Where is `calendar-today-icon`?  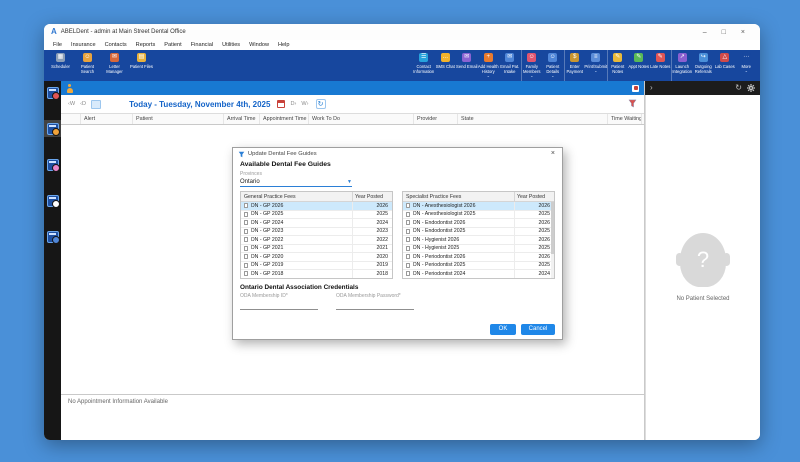 calendar-today-icon is located at coordinates (281, 104).